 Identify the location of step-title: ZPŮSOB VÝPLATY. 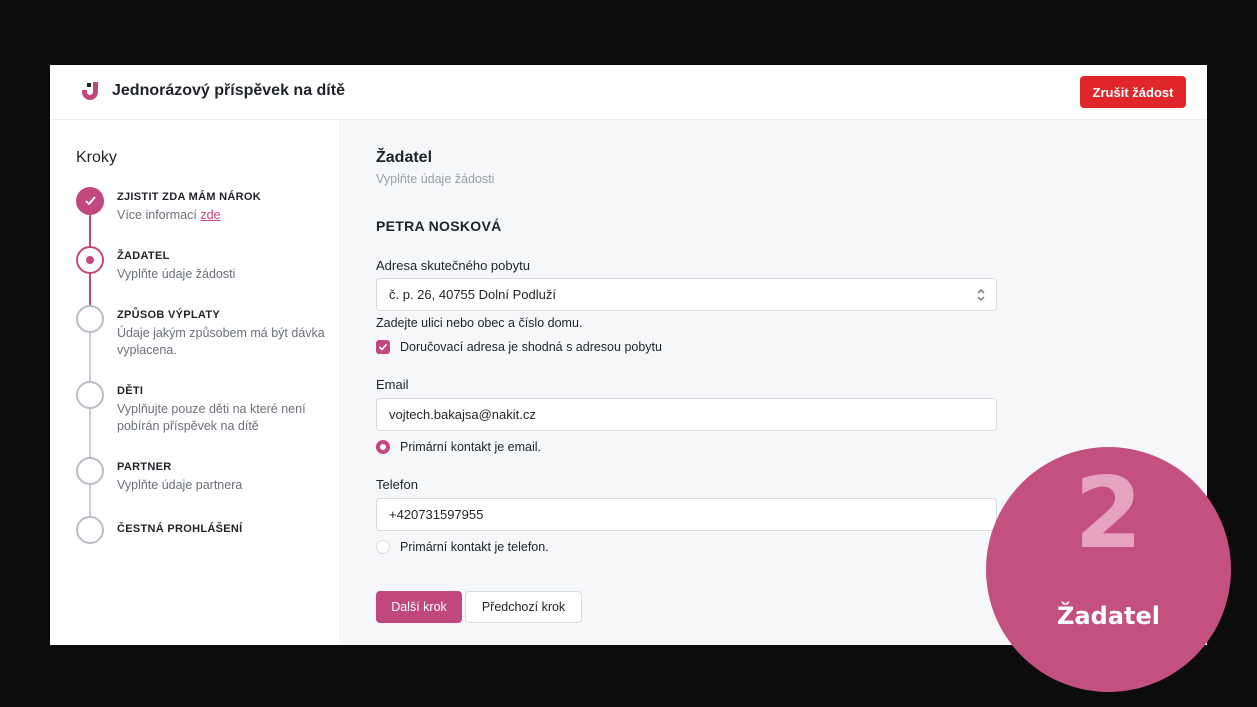
(169, 315).